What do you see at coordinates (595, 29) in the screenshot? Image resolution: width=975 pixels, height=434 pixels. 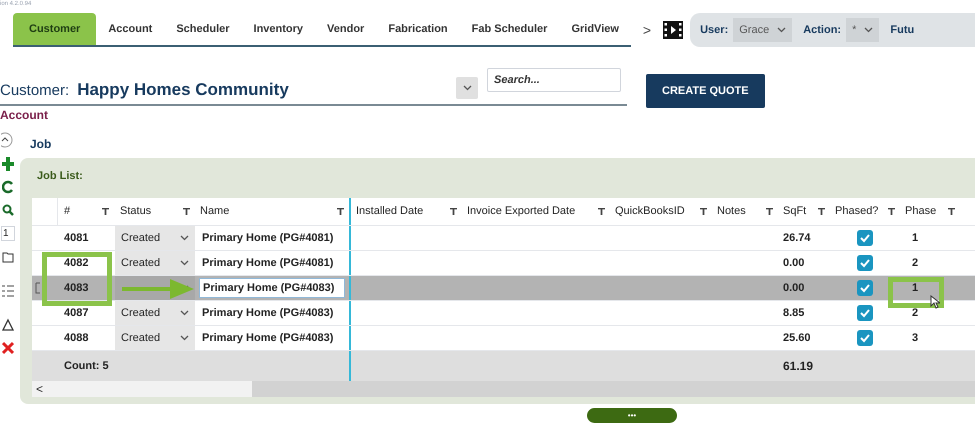 I see `nav-tab: GridView` at bounding box center [595, 29].